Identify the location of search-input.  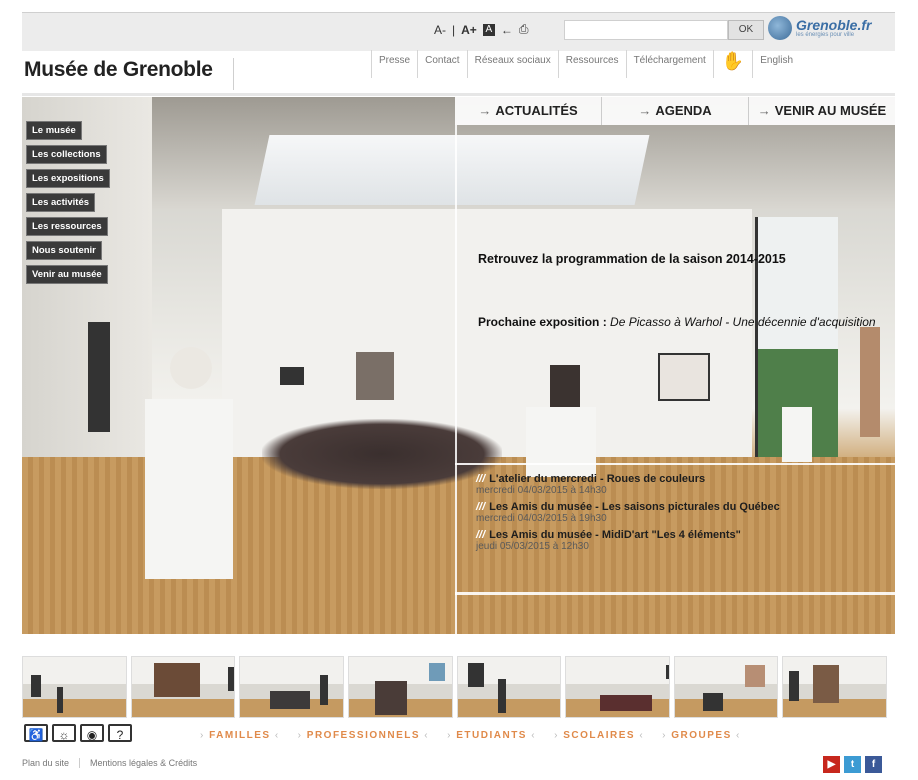
(646, 30).